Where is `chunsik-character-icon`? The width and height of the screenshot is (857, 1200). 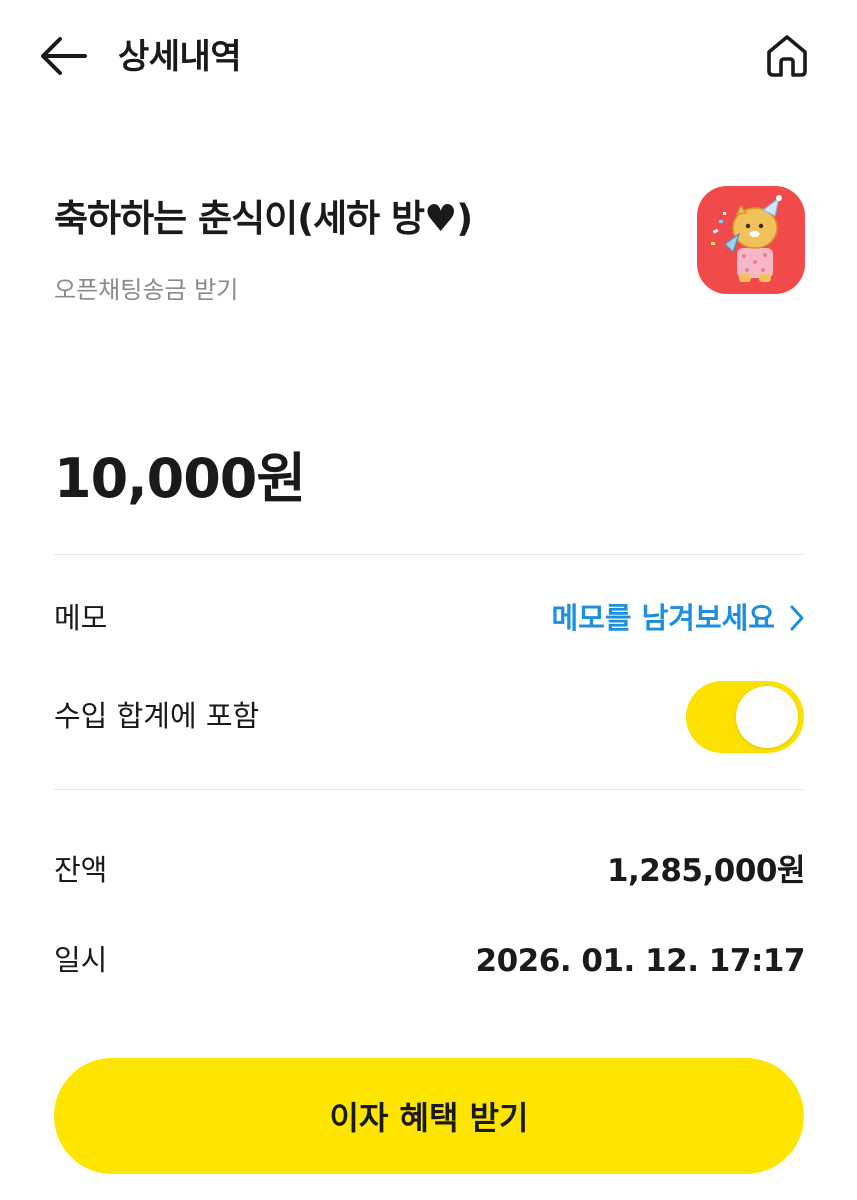
chunsik-character-icon is located at coordinates (746, 238).